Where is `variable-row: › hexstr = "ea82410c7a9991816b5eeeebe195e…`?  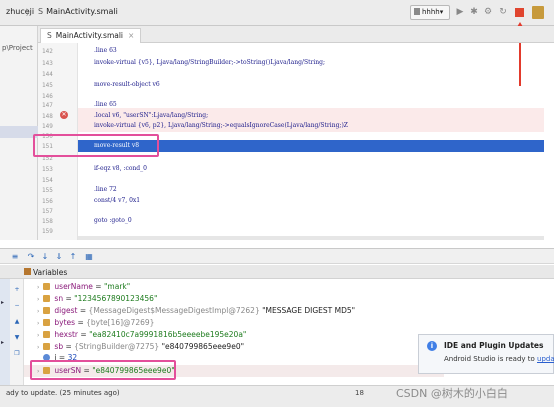 variable-row: › hexstr = "ea82410c7a9991816b5eeeebe195e… is located at coordinates (141, 335).